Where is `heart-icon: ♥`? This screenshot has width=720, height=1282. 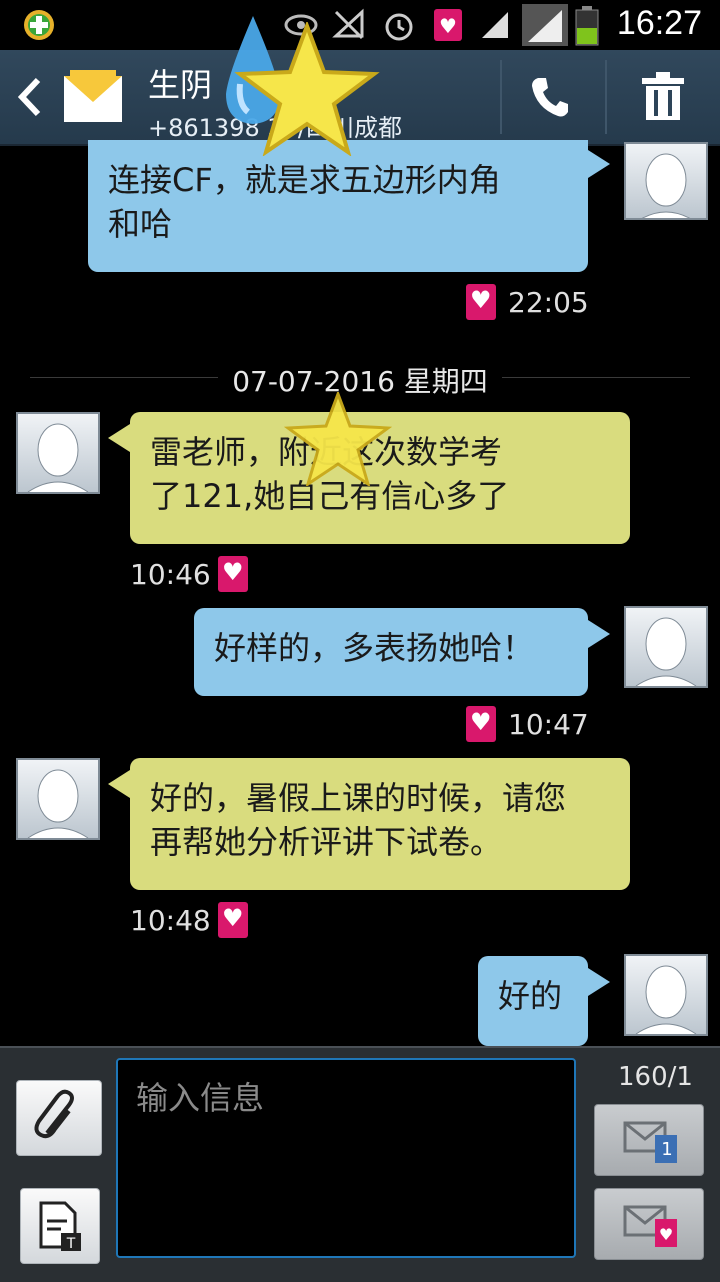
heart-icon: ♥ is located at coordinates (448, 25).